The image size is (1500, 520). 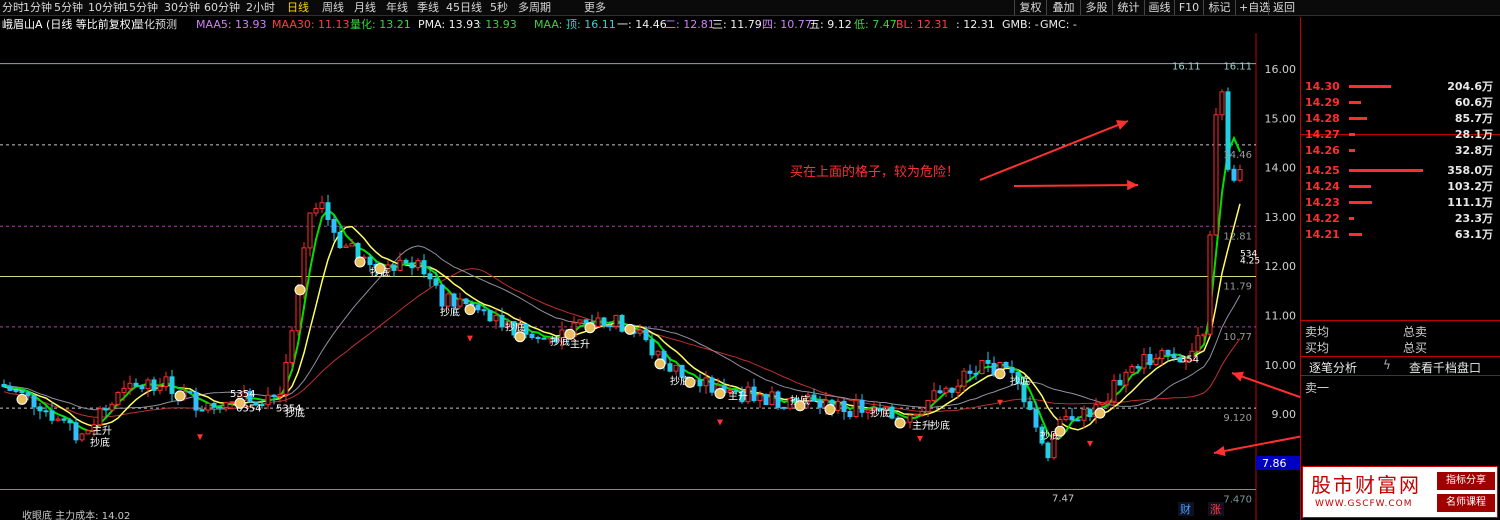 I want to click on timeframe-6: 60分钟, so click(x=222, y=7).